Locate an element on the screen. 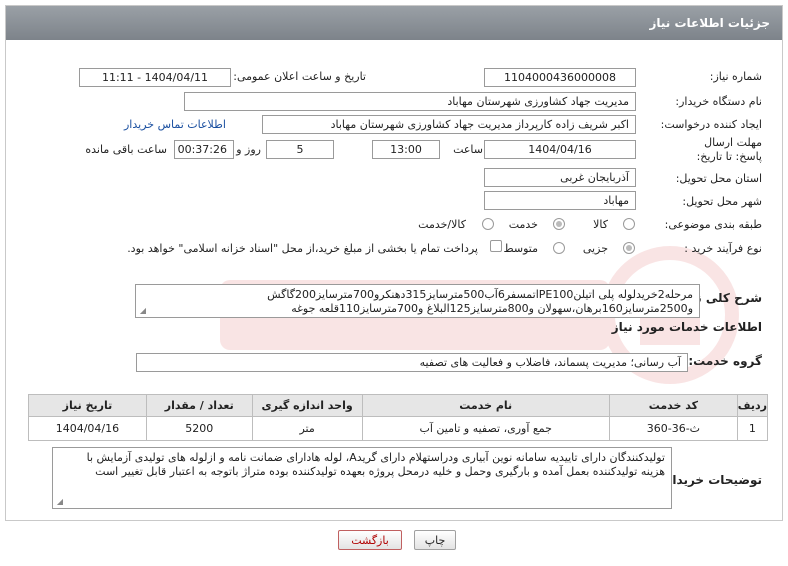 The height and width of the screenshot is (566, 788). deadline-label: مهلت ارسال پاسخ: تا تاریخ: is located at coordinates (729, 149).